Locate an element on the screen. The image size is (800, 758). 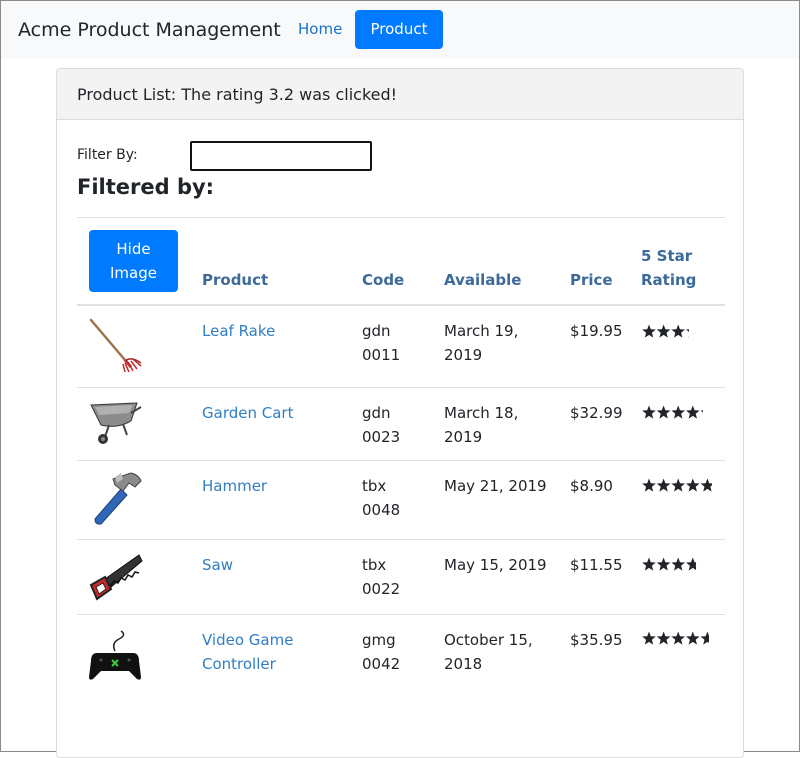
column-header-product: Product is located at coordinates (235, 280).